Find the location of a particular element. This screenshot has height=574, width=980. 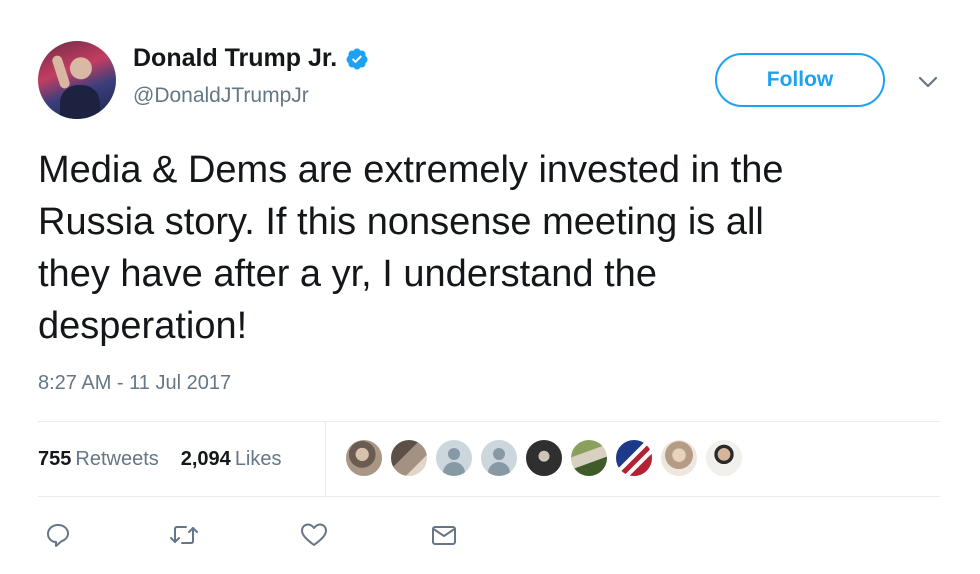

chevron-down-icon is located at coordinates (928, 82).